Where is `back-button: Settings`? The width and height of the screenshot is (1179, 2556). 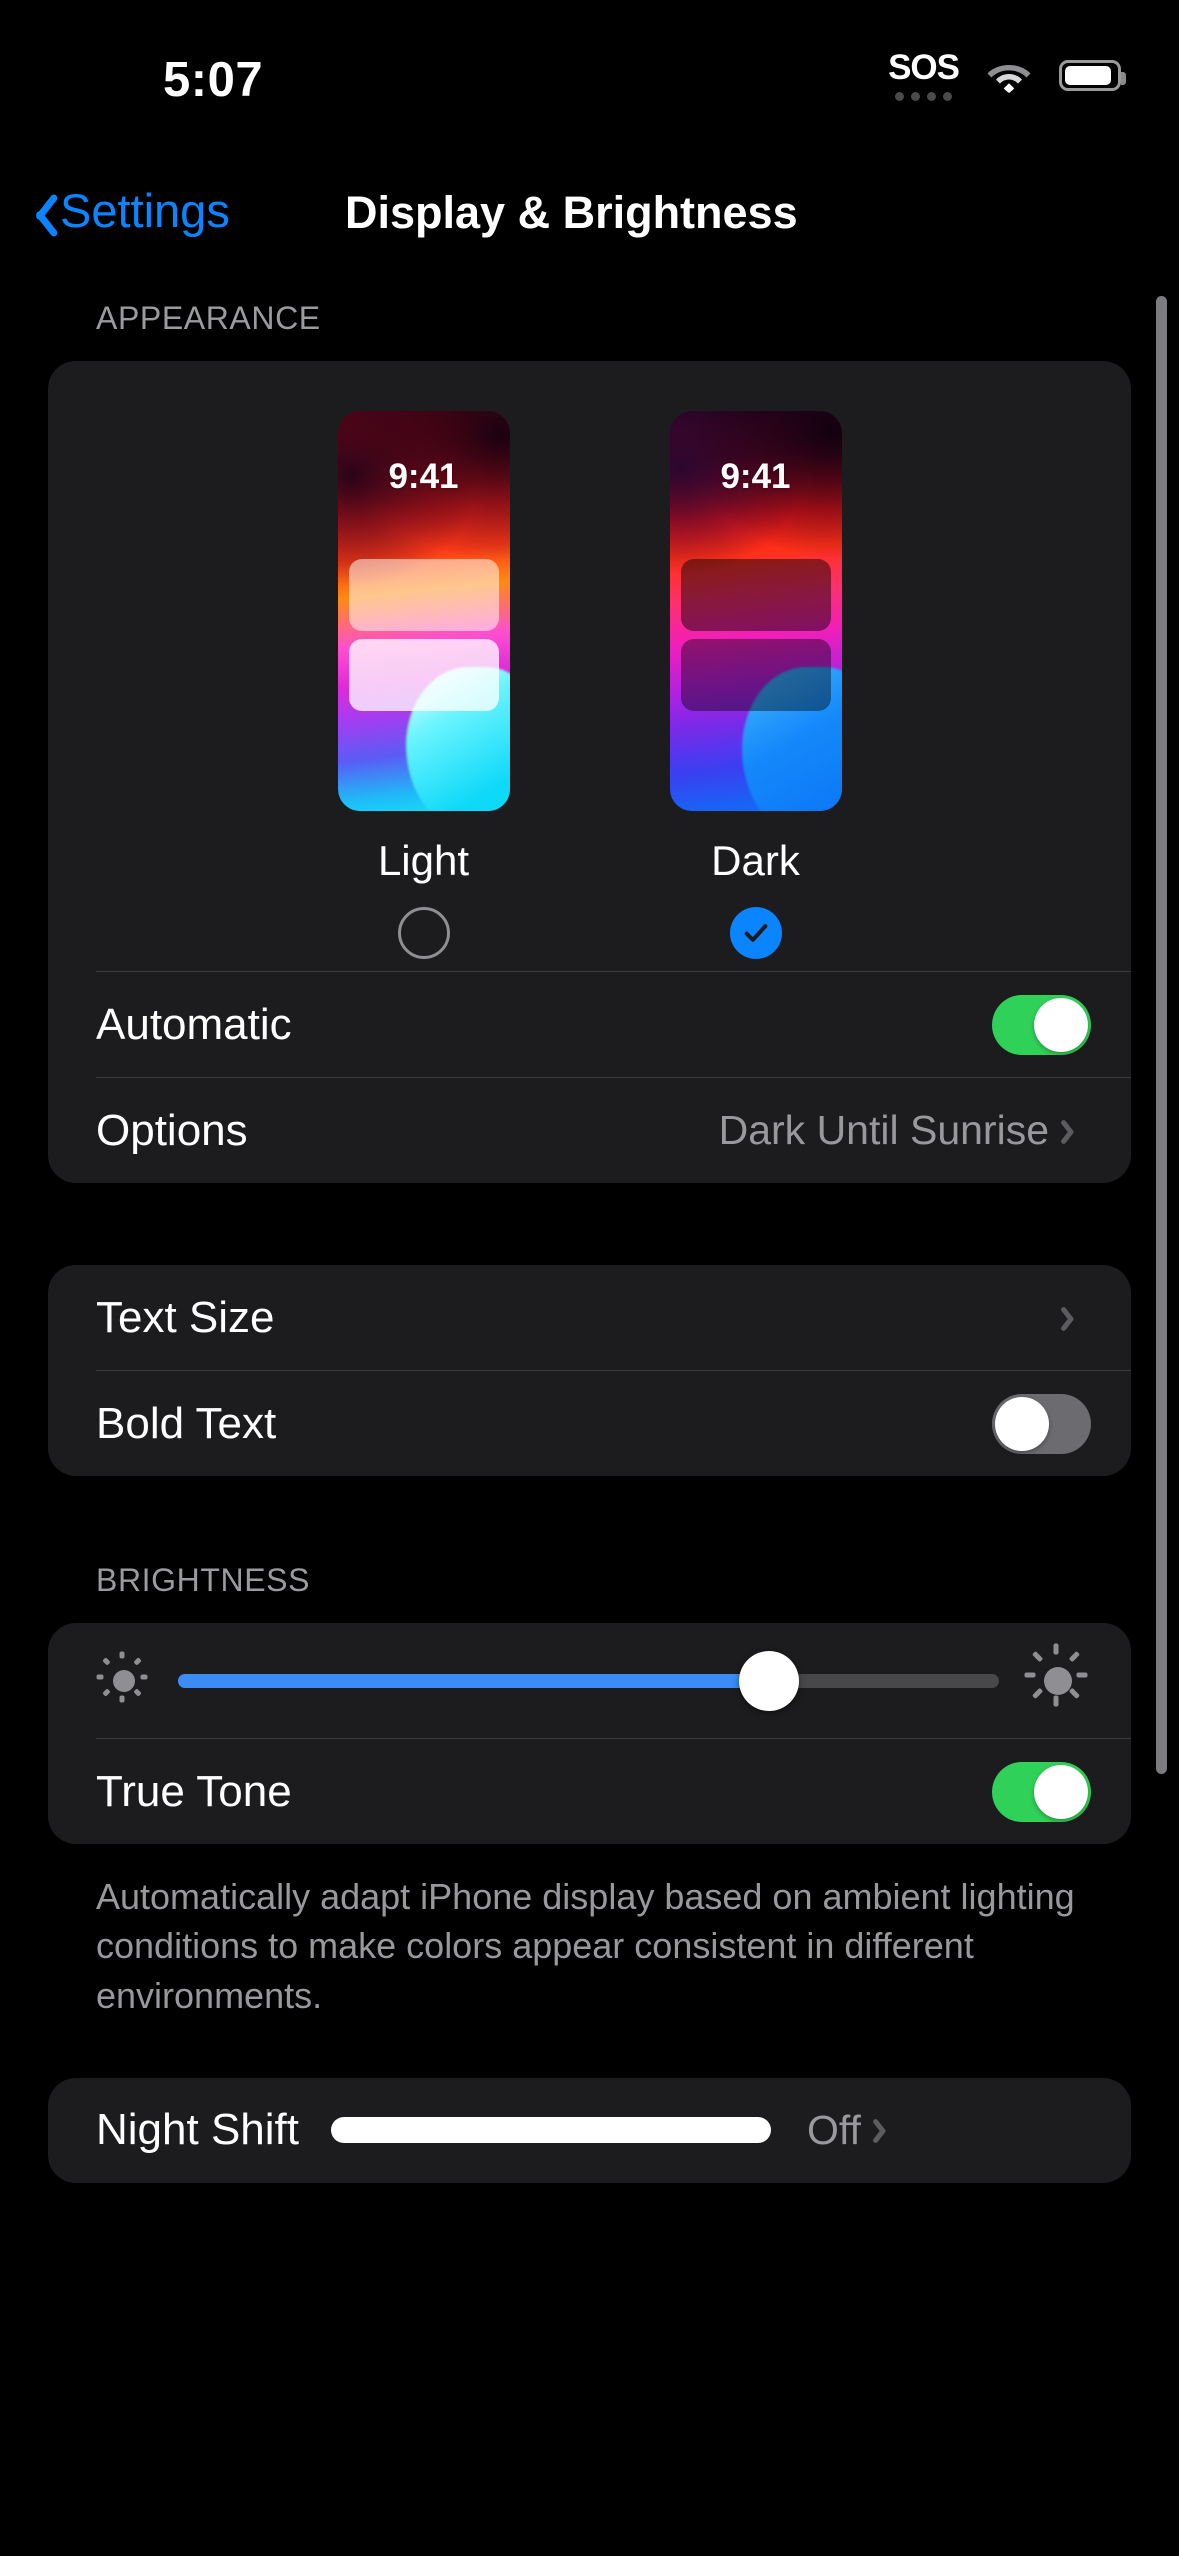
back-button: Settings is located at coordinates (126, 210).